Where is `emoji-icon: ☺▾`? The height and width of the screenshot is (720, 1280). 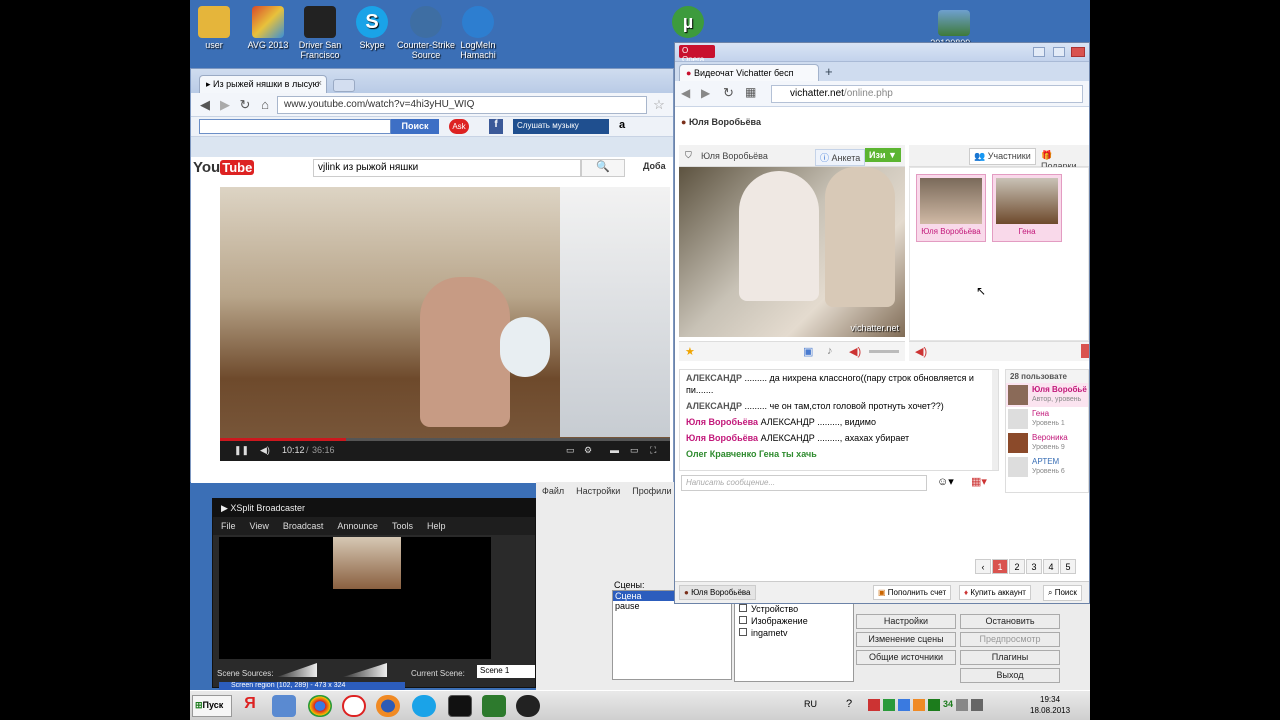 emoji-icon: ☺▾ is located at coordinates (945, 481).